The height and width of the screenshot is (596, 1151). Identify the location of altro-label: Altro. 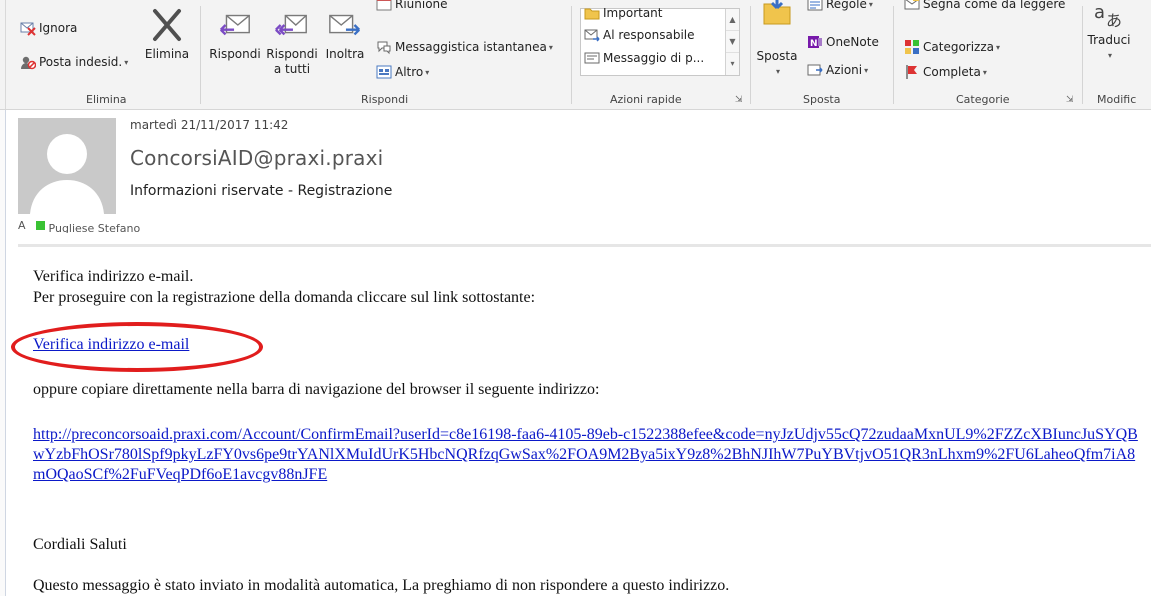
(409, 72).